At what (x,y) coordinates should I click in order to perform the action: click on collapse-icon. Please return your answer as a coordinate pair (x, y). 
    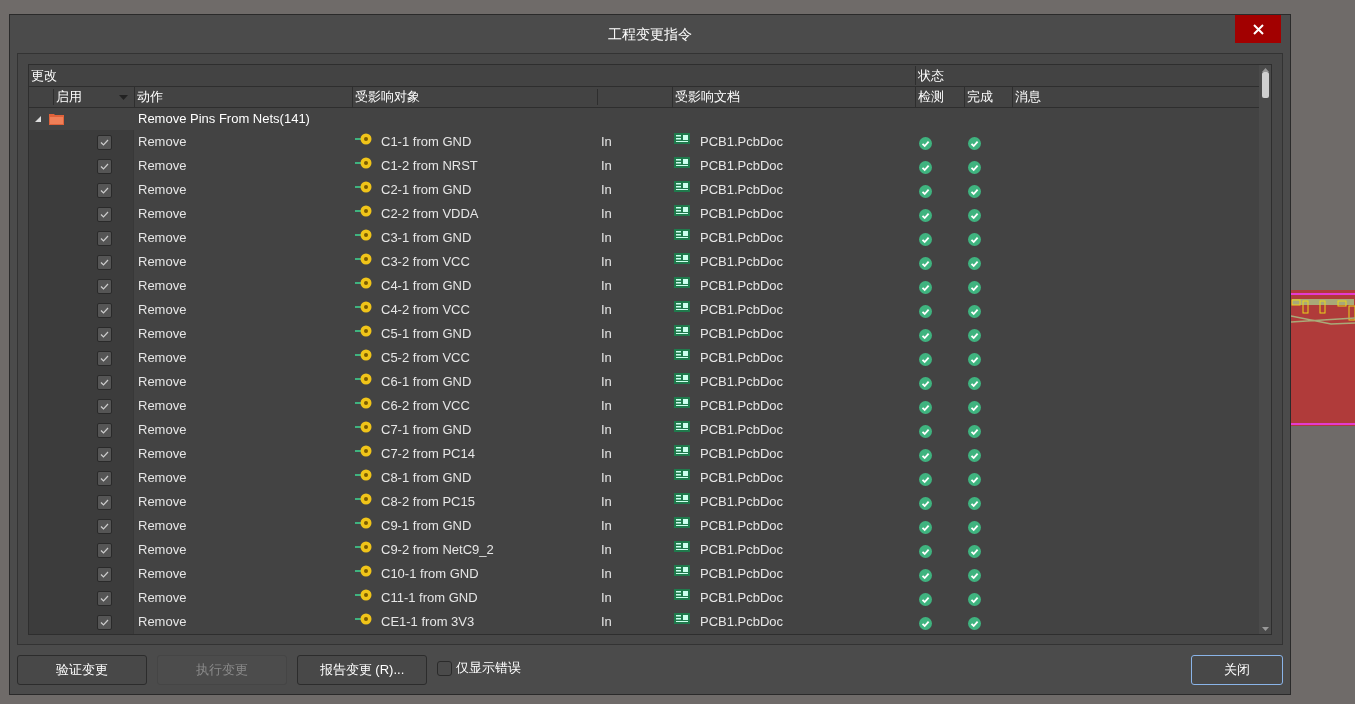
    Looking at the image, I should click on (38, 119).